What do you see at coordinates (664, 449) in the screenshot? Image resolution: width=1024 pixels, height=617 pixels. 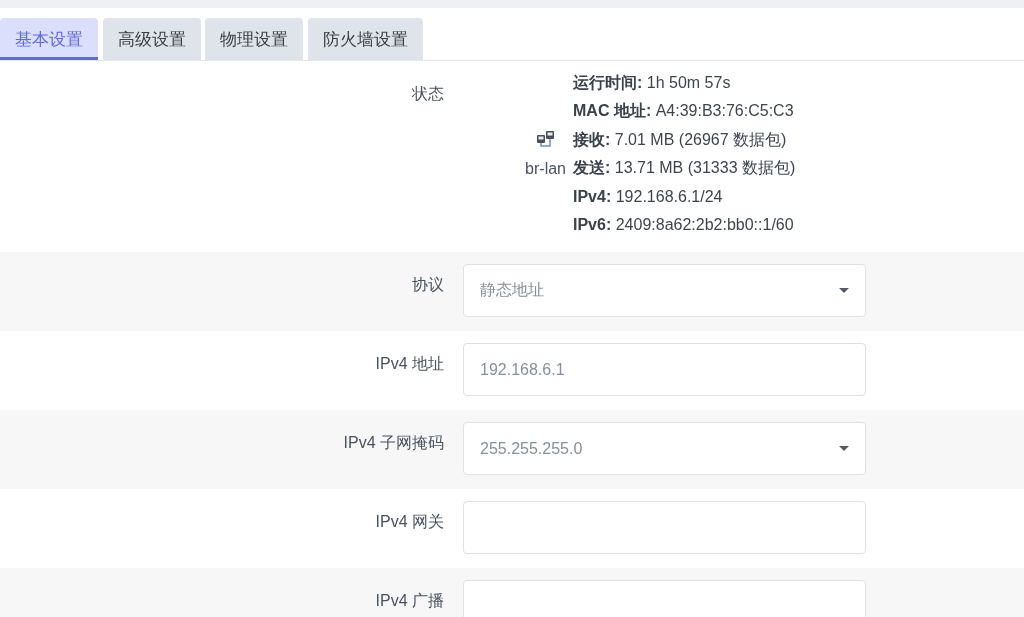 I see `dropdown-select: 255.255.255.0` at bounding box center [664, 449].